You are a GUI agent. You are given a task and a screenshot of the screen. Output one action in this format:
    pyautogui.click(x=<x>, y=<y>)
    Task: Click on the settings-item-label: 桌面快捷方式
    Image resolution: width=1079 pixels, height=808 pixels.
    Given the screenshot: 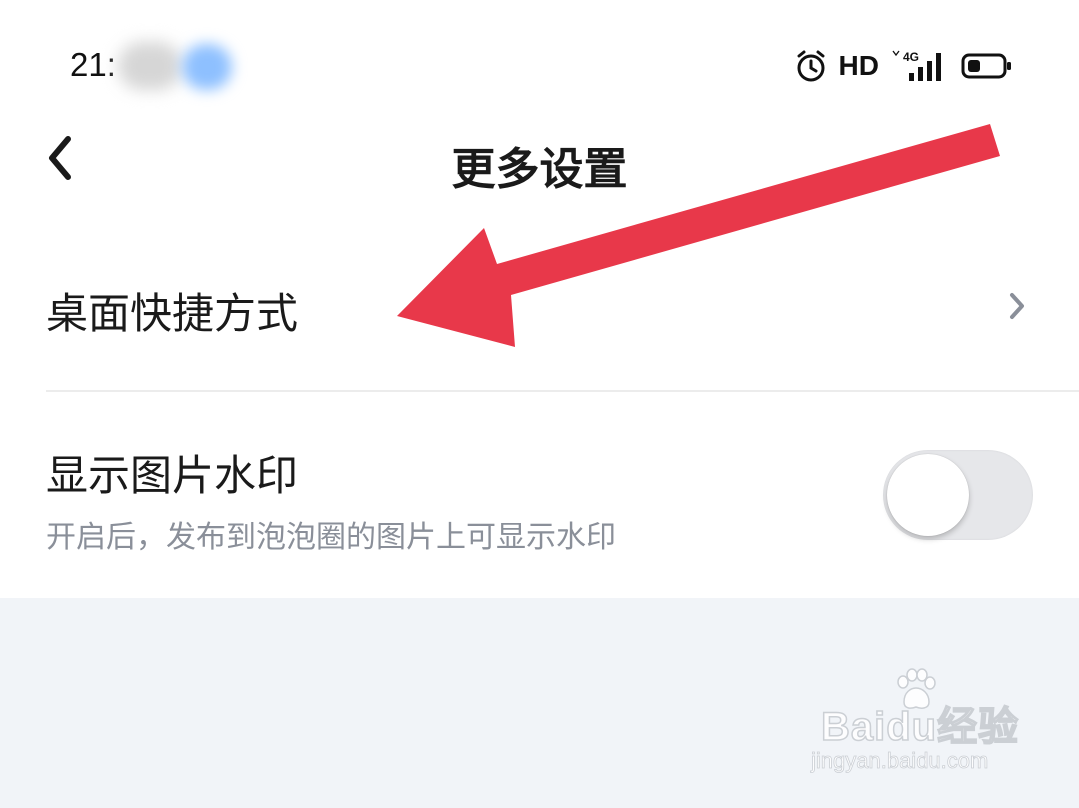 What is the action you would take?
    pyautogui.click(x=172, y=313)
    